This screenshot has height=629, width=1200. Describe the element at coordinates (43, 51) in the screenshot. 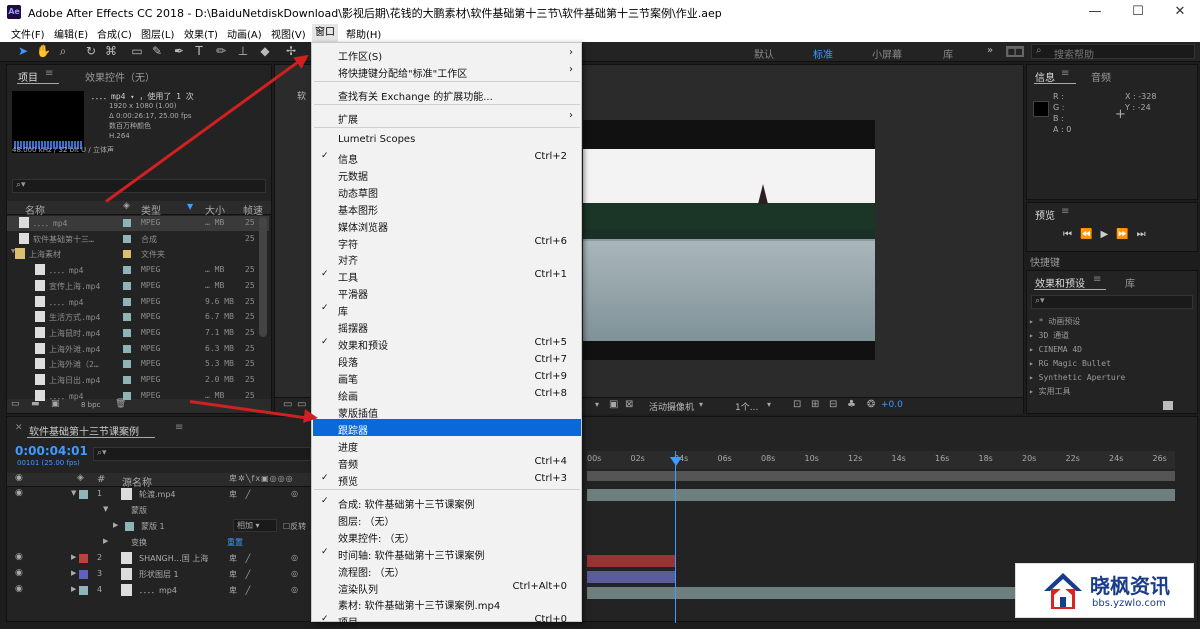

I see `hand-tool-icon: ✋` at that location.